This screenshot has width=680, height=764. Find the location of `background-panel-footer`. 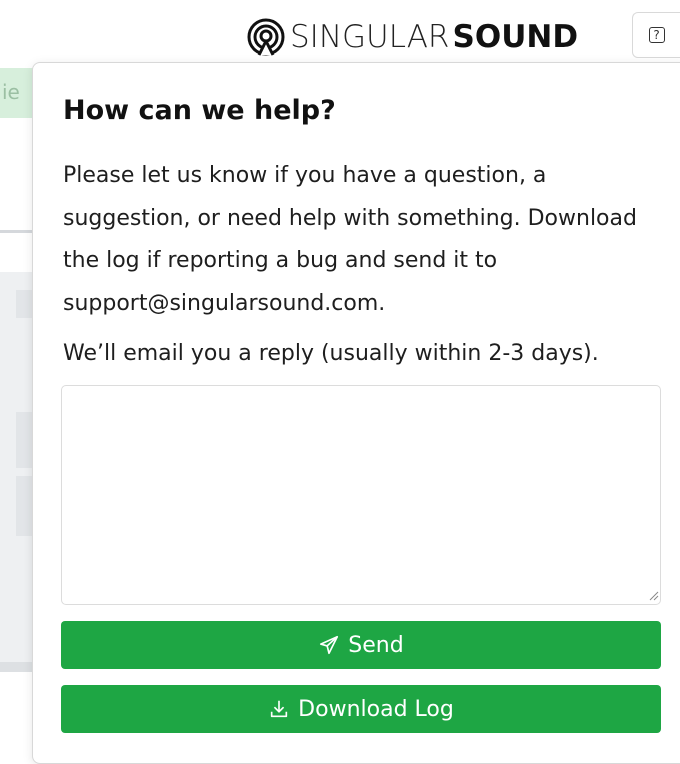

background-panel-footer is located at coordinates (17, 667).